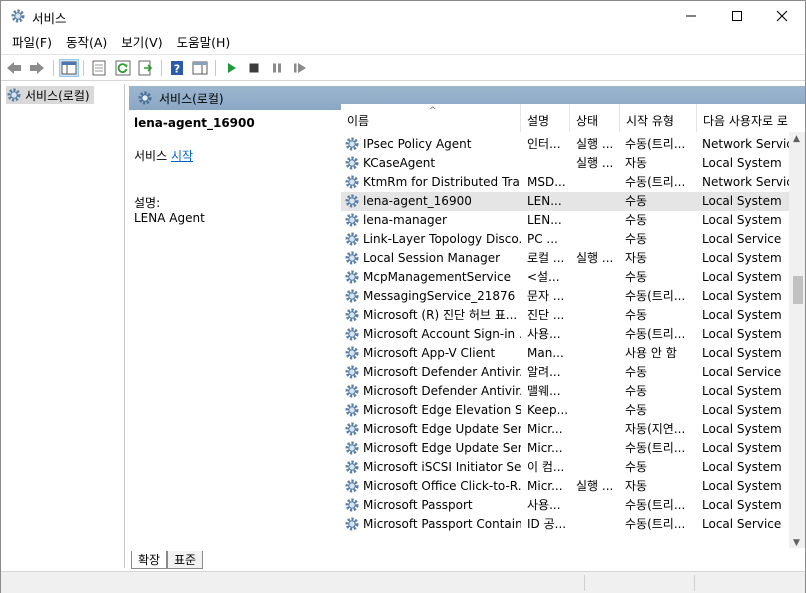 Image resolution: width=806 pixels, height=593 pixels. Describe the element at coordinates (182, 156) in the screenshot. I see `start-service-link: 시작` at that location.